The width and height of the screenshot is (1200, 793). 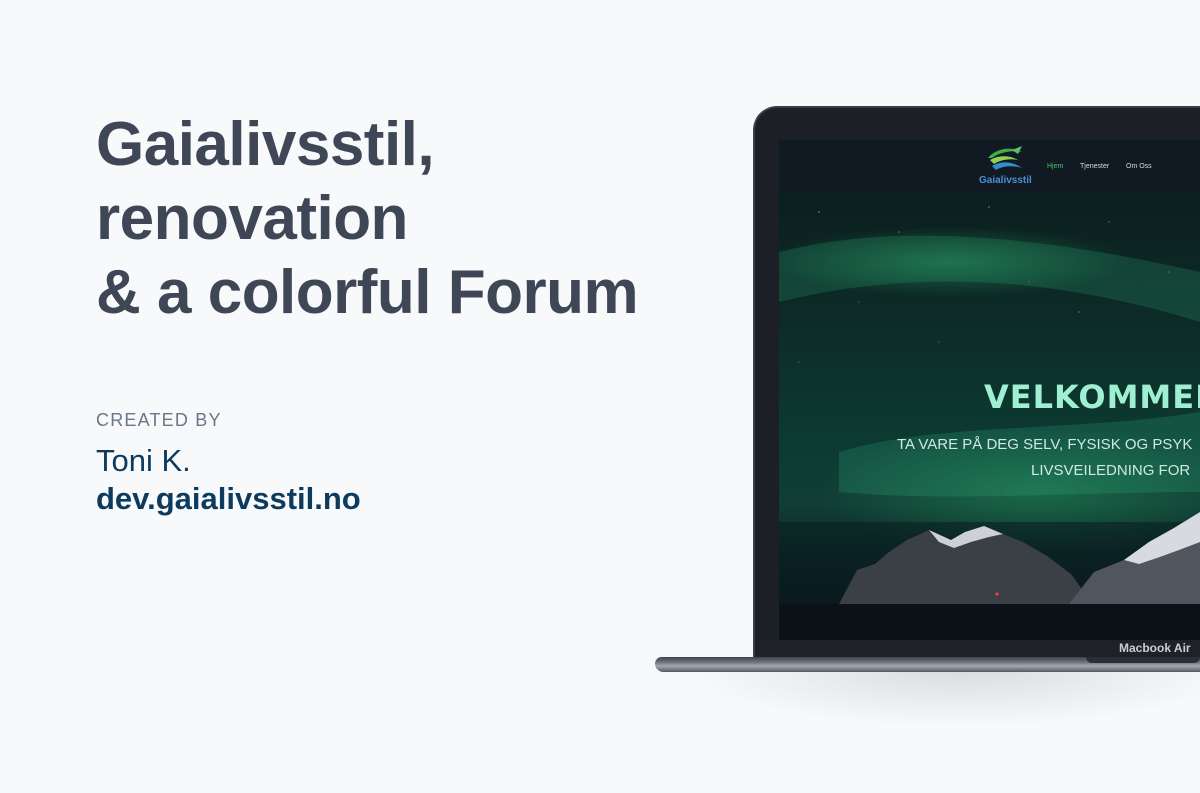 I want to click on nav-link-tjenester: Tjenester, so click(x=1094, y=166).